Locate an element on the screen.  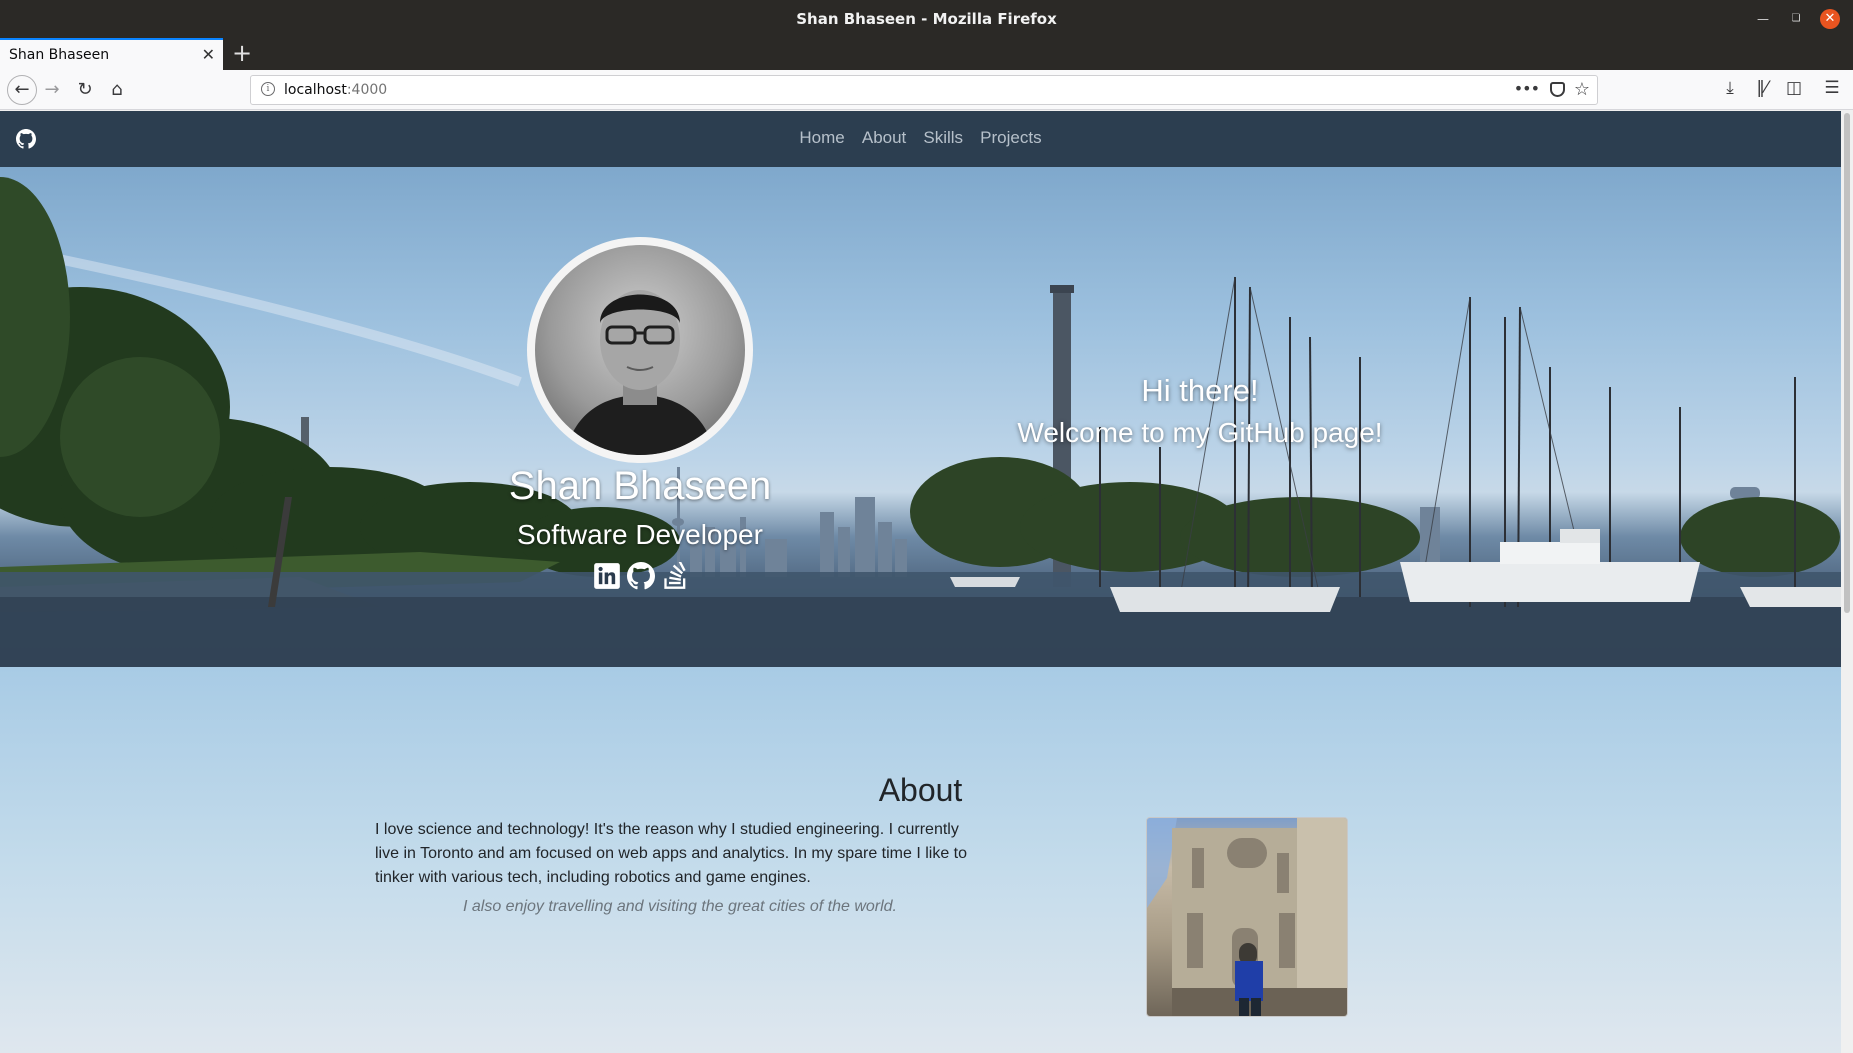
nav-link-home: Home is located at coordinates (821, 138).